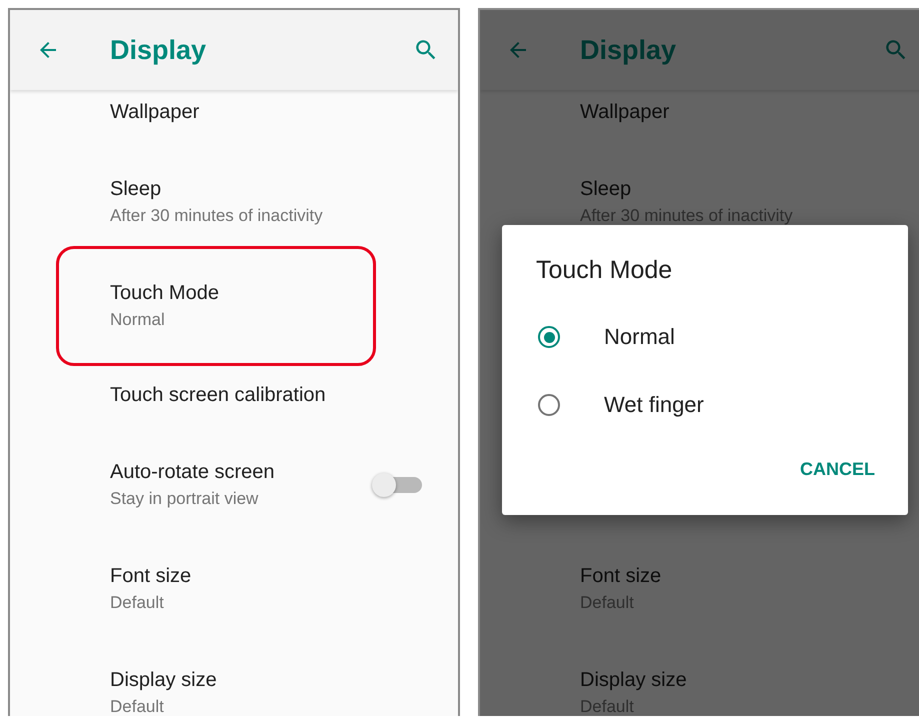 The width and height of the screenshot is (919, 724). I want to click on setting-title: Touch screen calibration, so click(218, 395).